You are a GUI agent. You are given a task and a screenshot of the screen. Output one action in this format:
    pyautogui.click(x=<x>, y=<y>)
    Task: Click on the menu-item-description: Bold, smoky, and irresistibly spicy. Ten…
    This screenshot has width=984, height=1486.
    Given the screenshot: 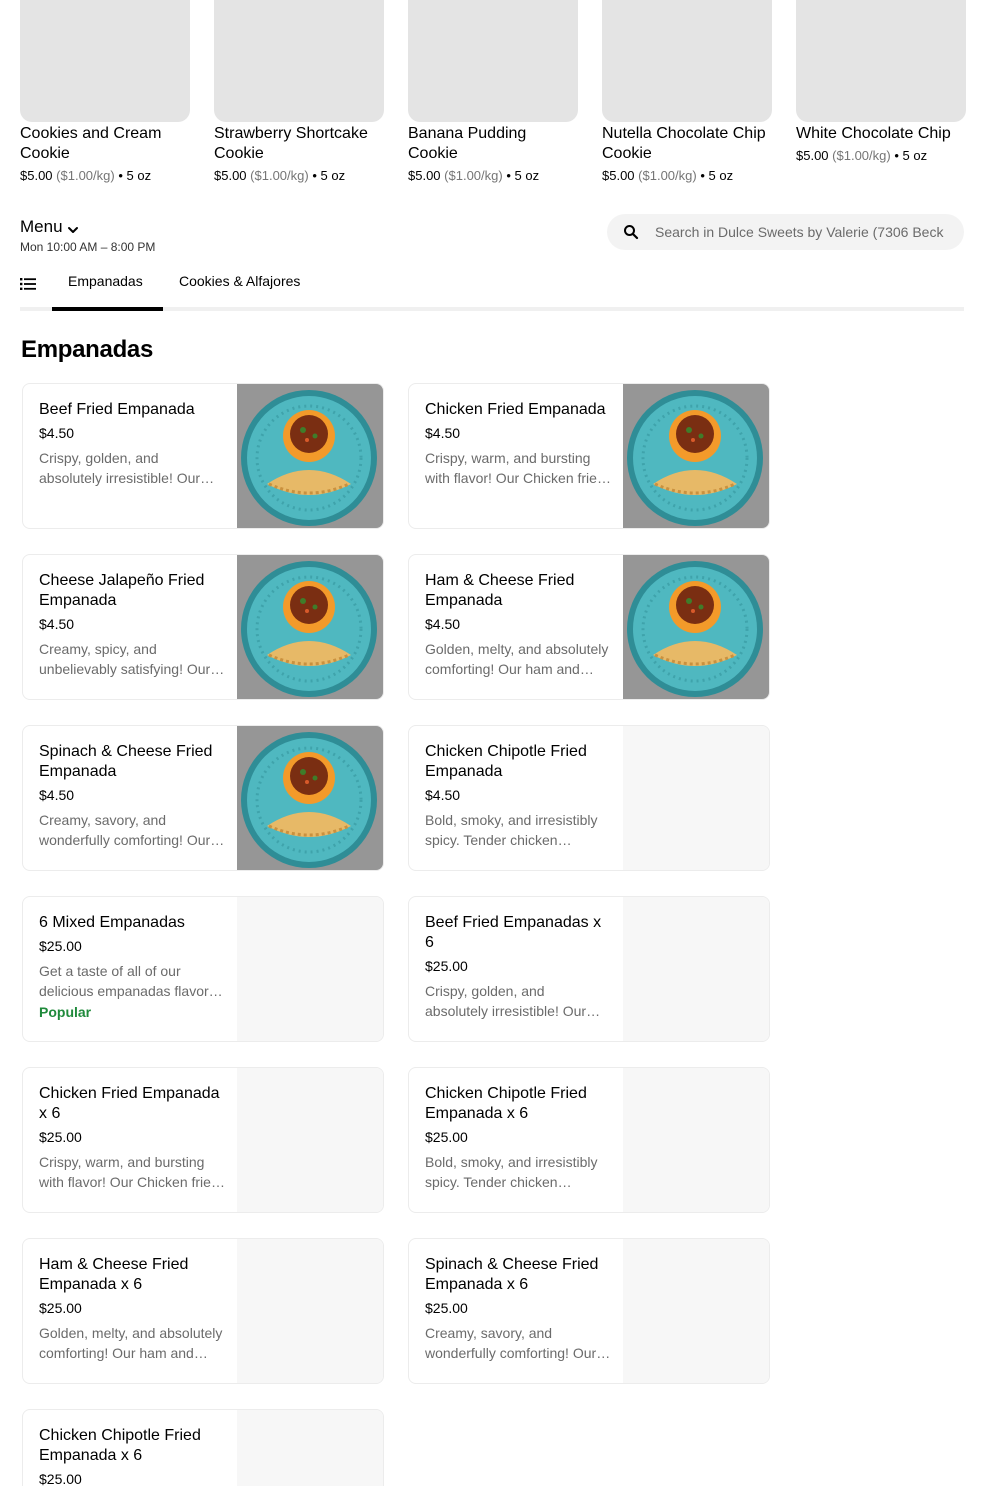 What is the action you would take?
    pyautogui.click(x=511, y=1172)
    